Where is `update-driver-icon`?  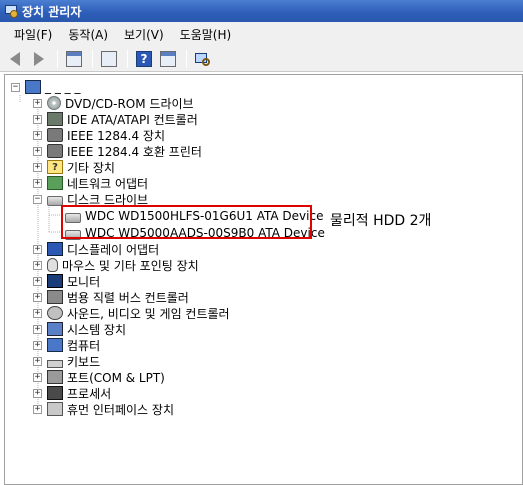
update-driver-icon is located at coordinates (168, 58).